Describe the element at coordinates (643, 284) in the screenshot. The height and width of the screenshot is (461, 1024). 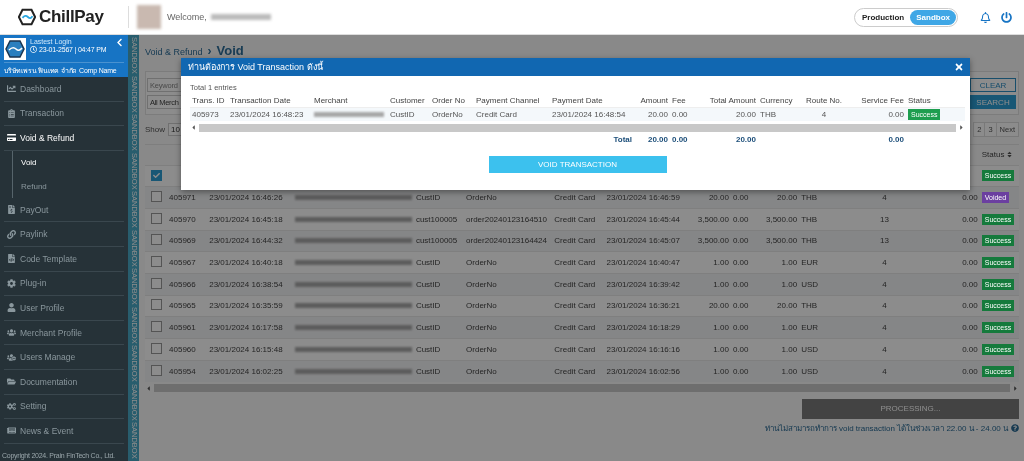
I see `table-cell: 23/01/2024 16:39:42` at that location.